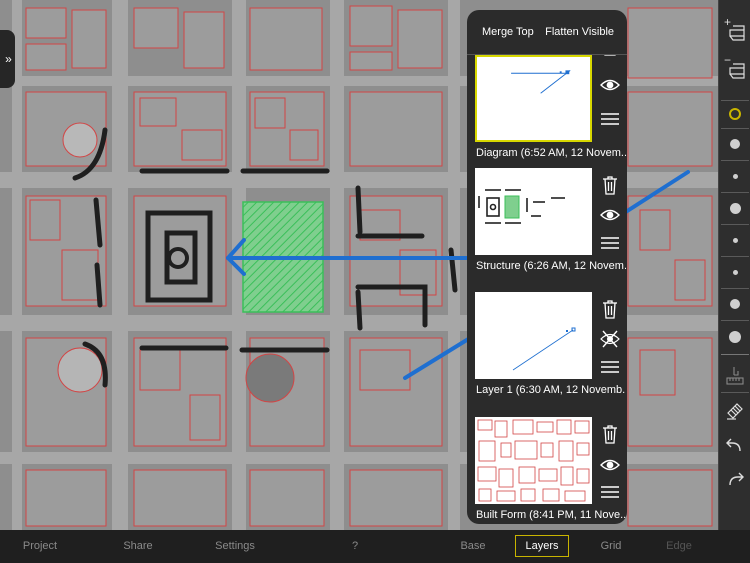  I want to click on eye-hidden-icon, so click(610, 339).